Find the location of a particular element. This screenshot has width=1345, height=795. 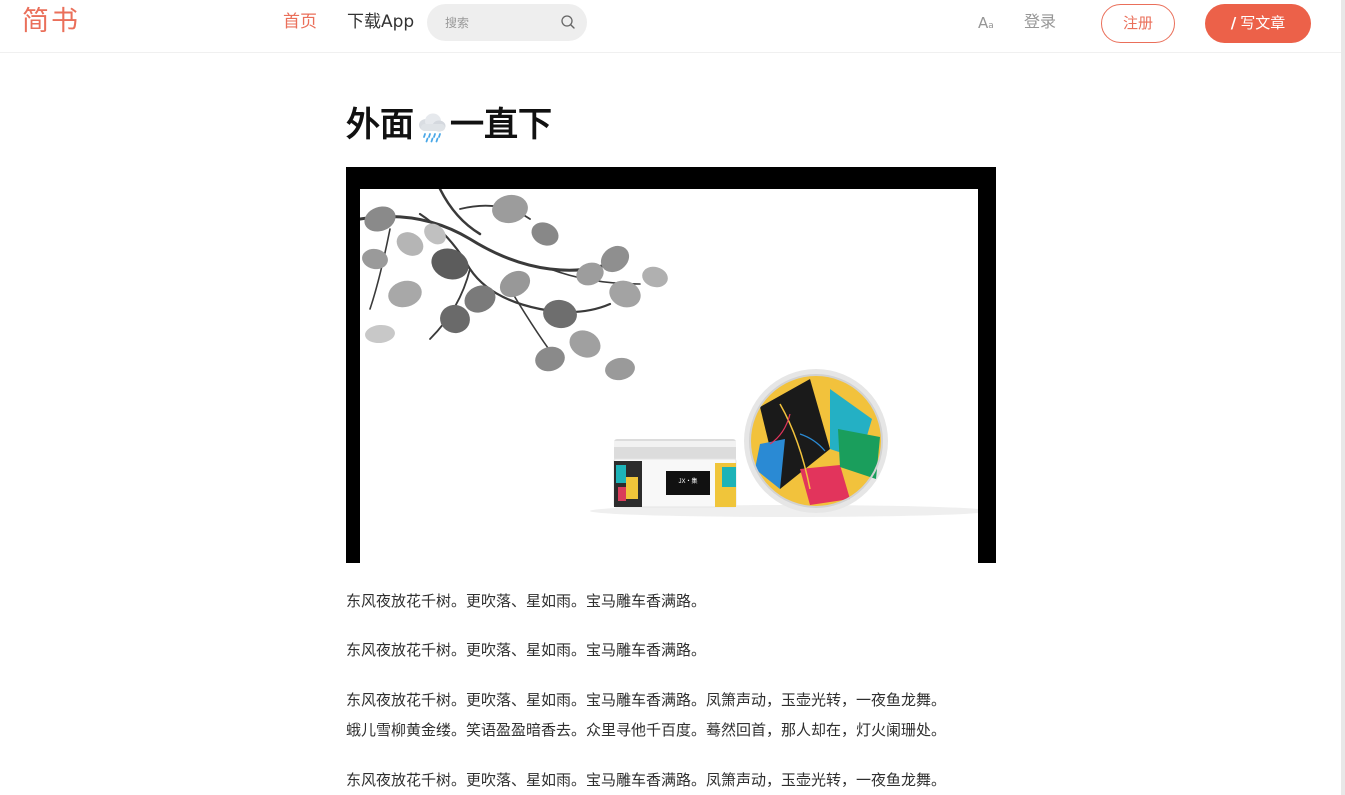

signup-button: 注册 is located at coordinates (1138, 23).